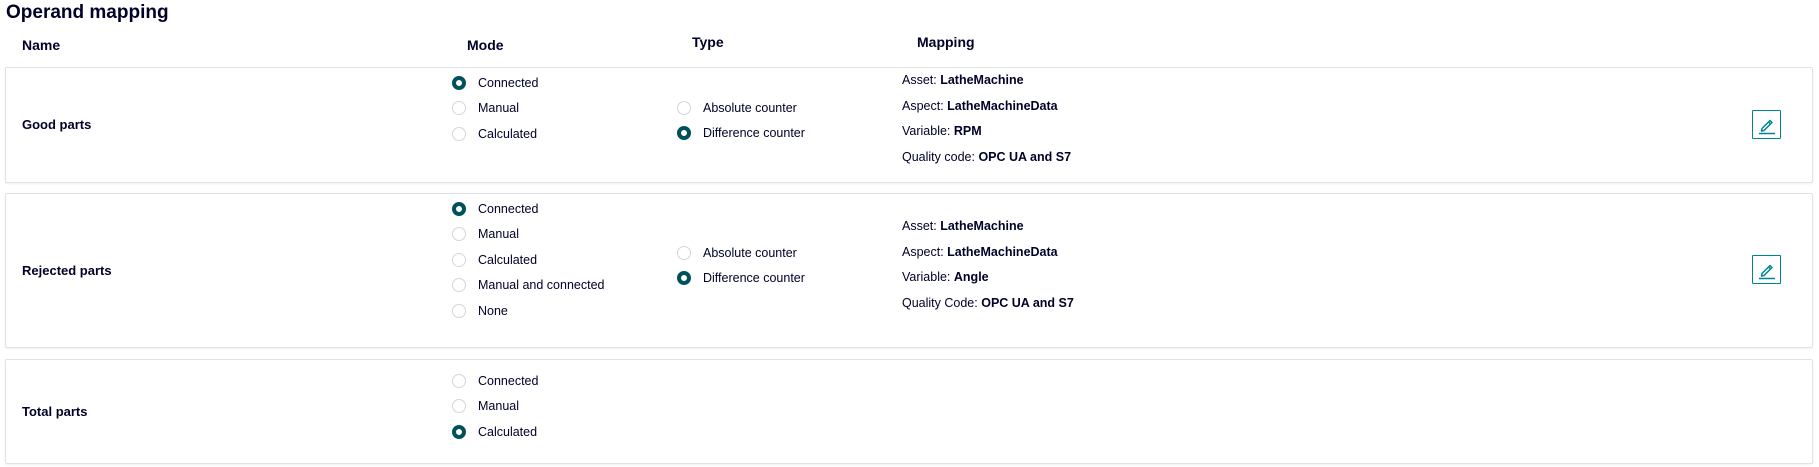 The image size is (1819, 467). I want to click on mapping-quality-code: Quality Code: OPC UA and S7, so click(988, 302).